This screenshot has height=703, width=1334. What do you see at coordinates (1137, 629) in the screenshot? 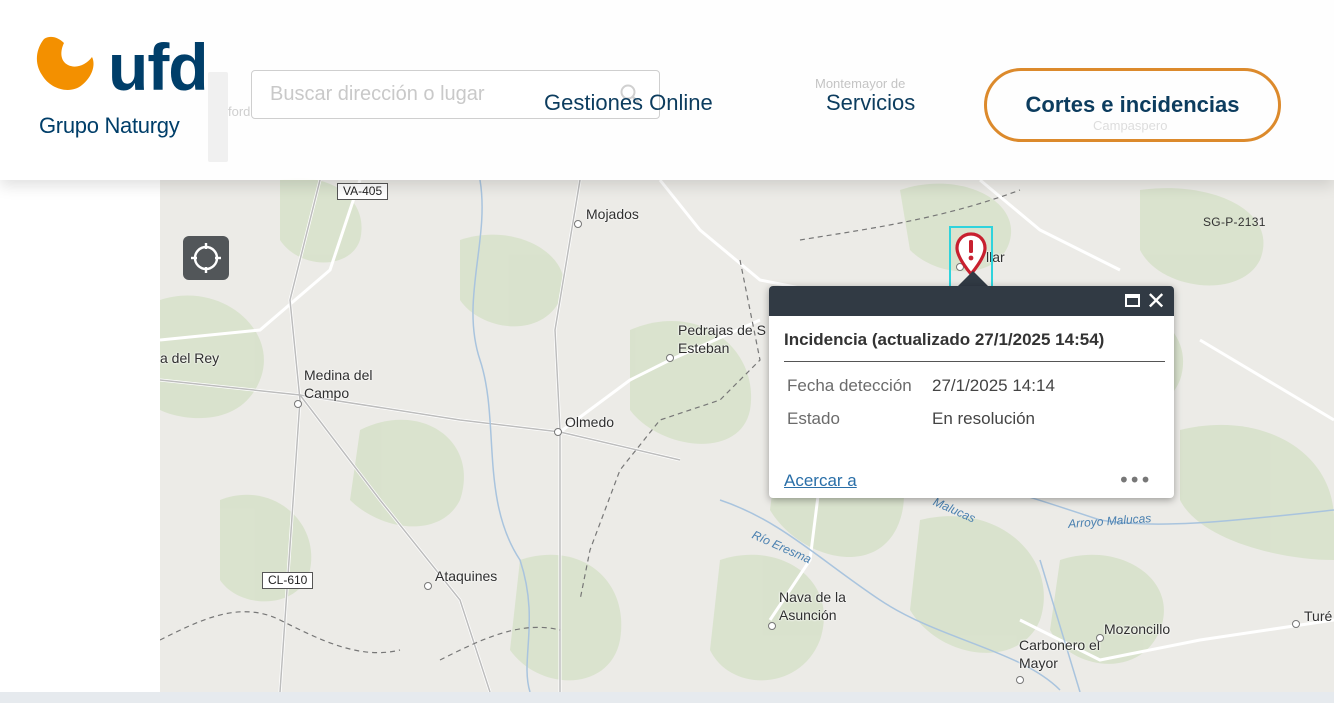
I see `town-label-mozoncillo: Mozoncillo` at bounding box center [1137, 629].